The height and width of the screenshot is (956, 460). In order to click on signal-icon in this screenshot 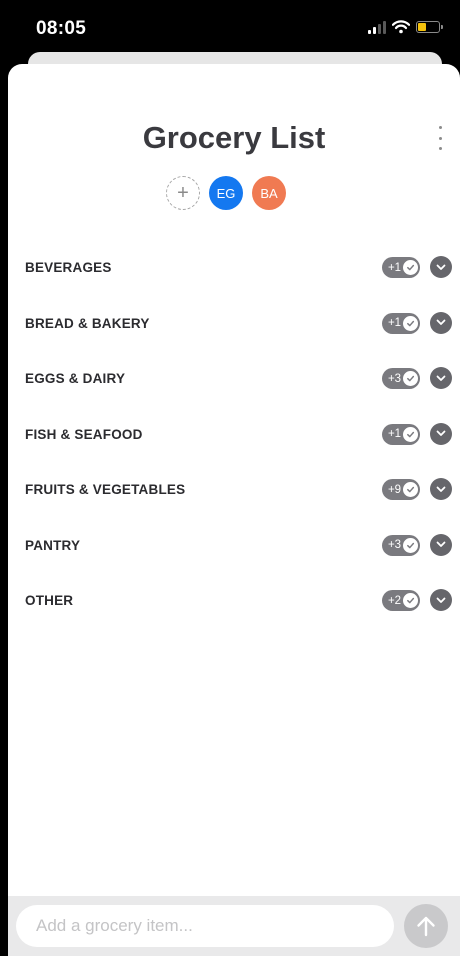, I will do `click(377, 27)`.